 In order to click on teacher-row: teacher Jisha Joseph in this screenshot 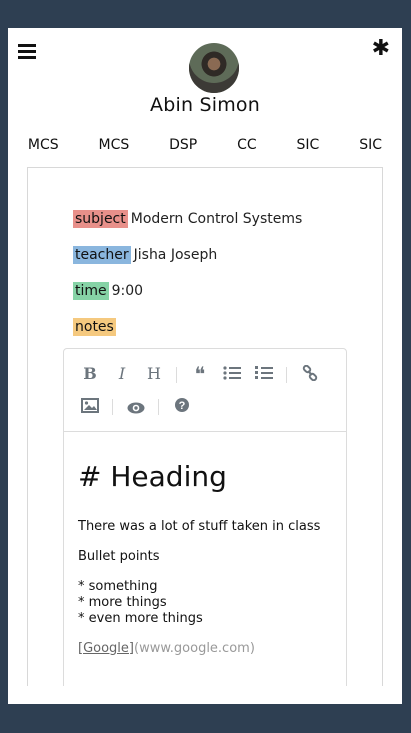, I will do `click(145, 255)`.